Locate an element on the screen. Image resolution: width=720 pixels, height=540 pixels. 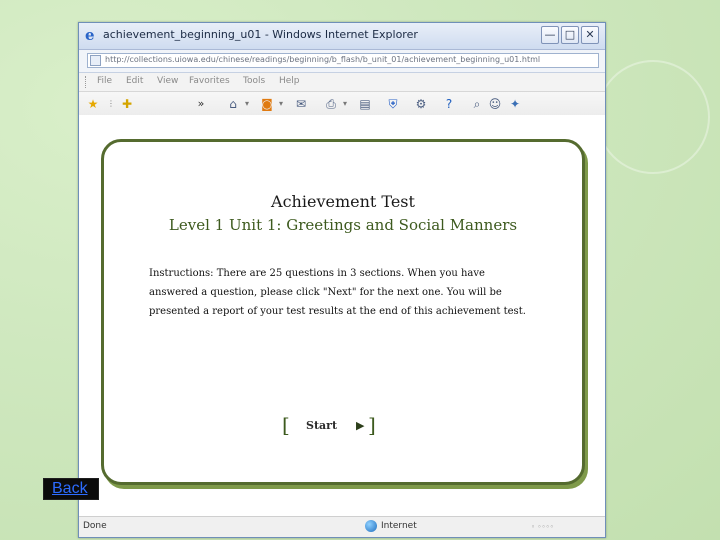
test-title: Achievement Test is located at coordinates (343, 201).